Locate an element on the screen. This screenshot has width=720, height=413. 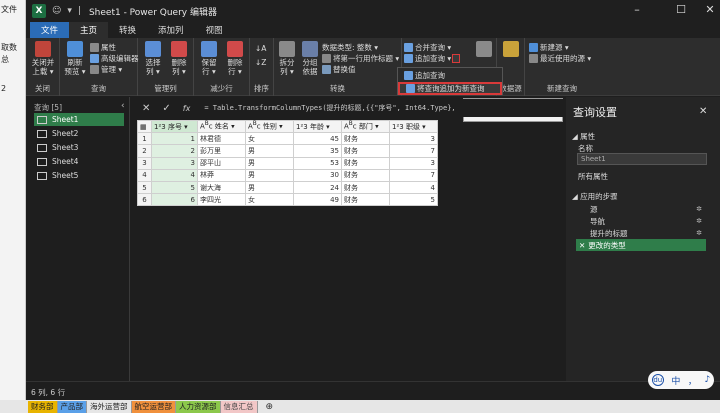
row-number: 4 is located at coordinates (144, 175).